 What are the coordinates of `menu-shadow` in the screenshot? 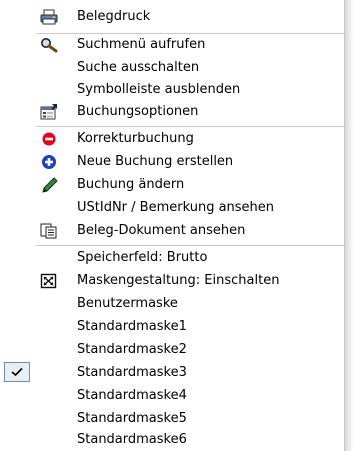 It's located at (349, 225).